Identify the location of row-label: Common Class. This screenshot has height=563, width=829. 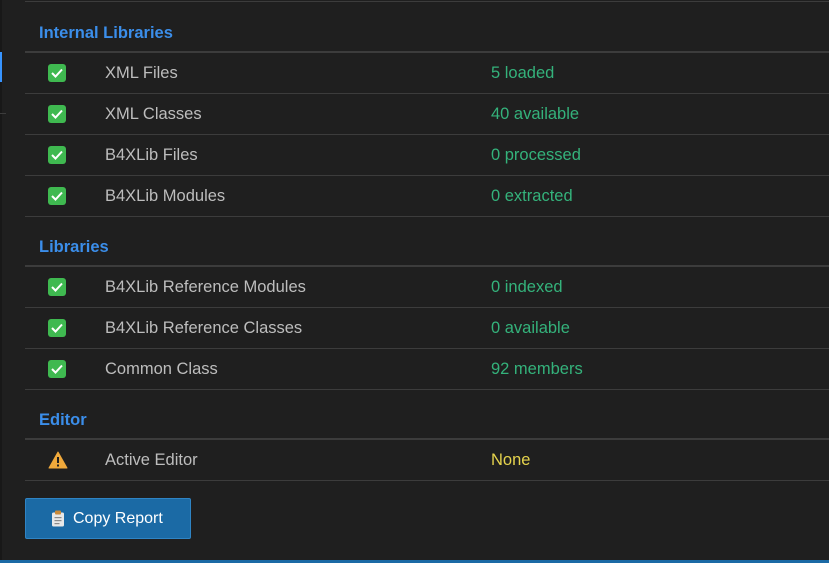
(161, 368).